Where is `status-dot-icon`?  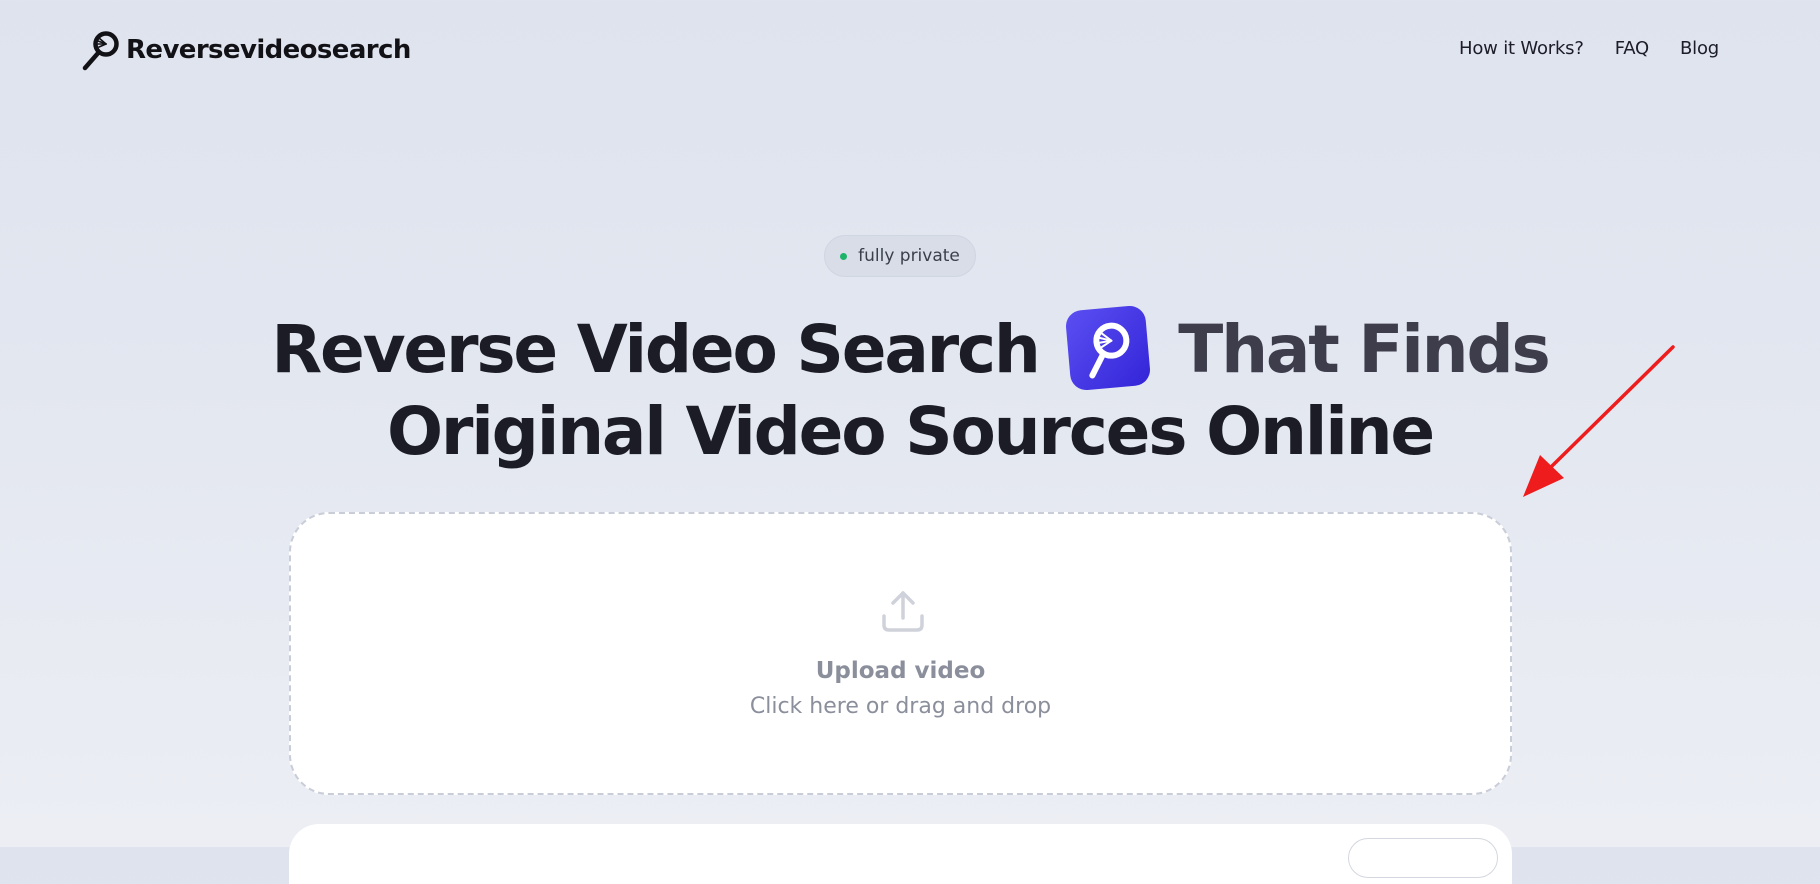 status-dot-icon is located at coordinates (844, 256).